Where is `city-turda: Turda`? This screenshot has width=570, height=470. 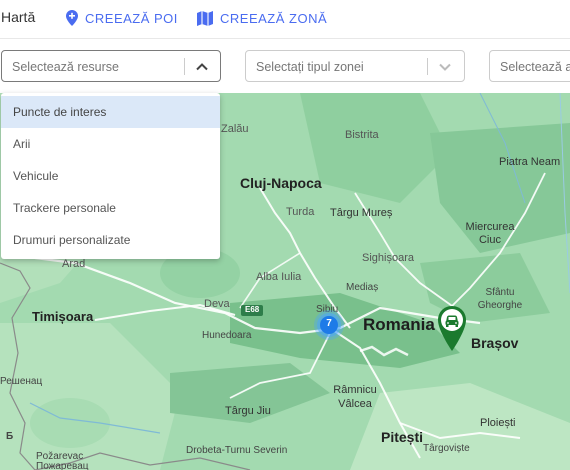
city-turda: Turda is located at coordinates (300, 212).